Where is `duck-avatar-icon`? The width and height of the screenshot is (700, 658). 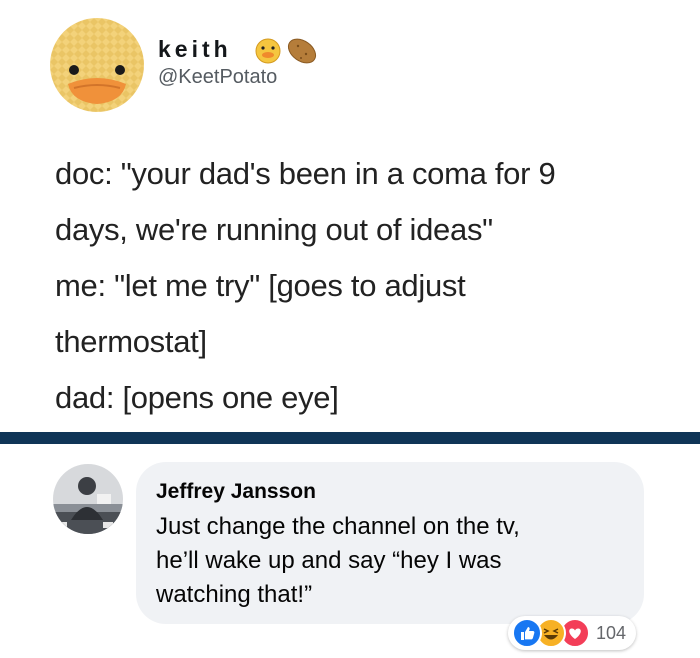
duck-avatar-icon is located at coordinates (97, 65).